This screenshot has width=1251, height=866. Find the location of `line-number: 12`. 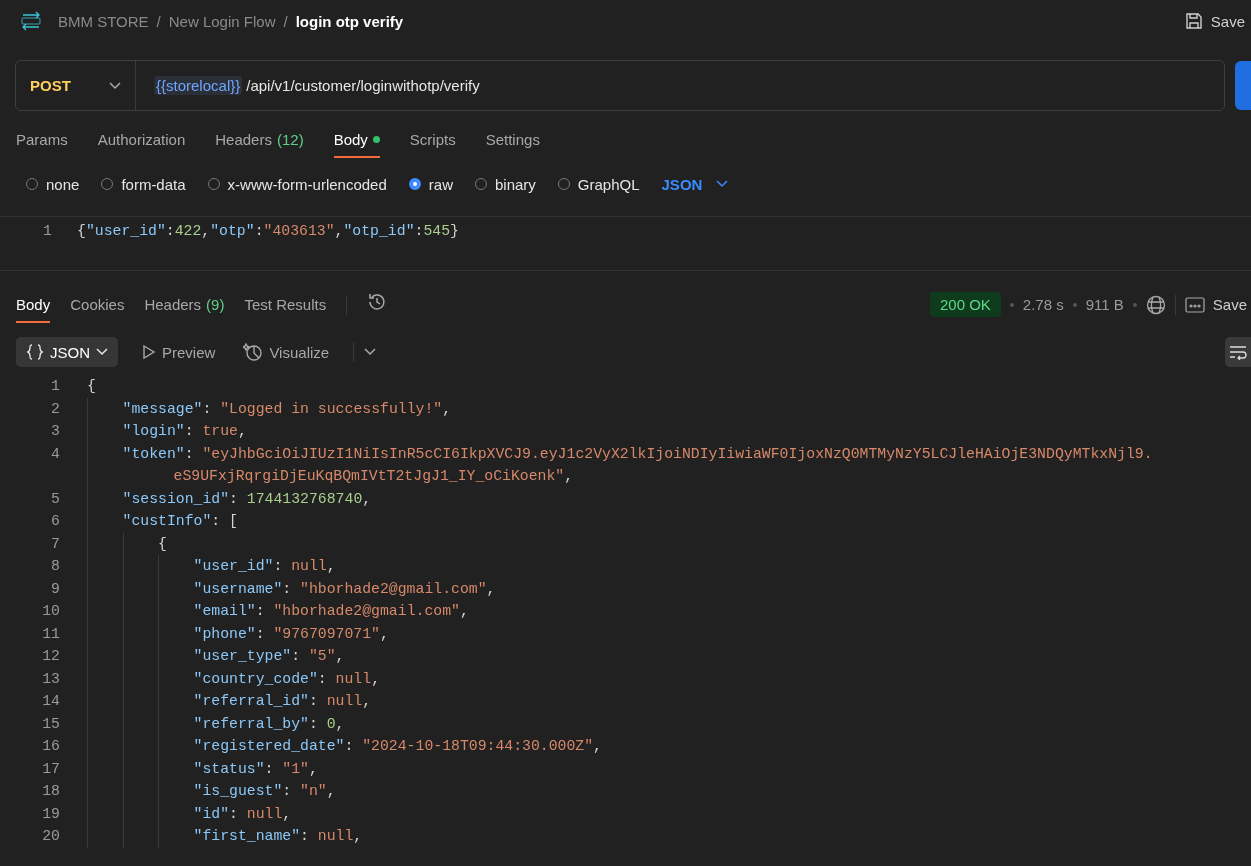

line-number: 12 is located at coordinates (50, 656).